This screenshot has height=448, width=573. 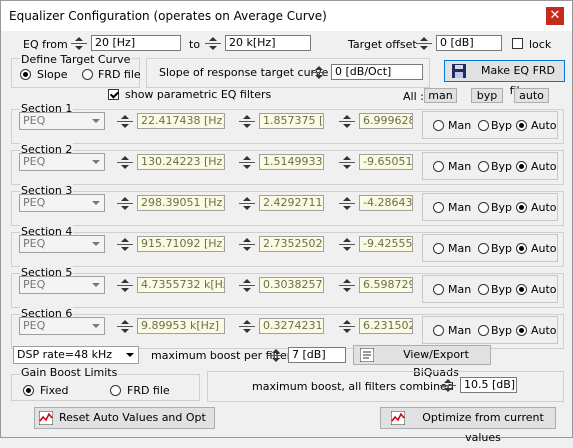 What do you see at coordinates (213, 44) in the screenshot?
I see `eq-to-spinner` at bounding box center [213, 44].